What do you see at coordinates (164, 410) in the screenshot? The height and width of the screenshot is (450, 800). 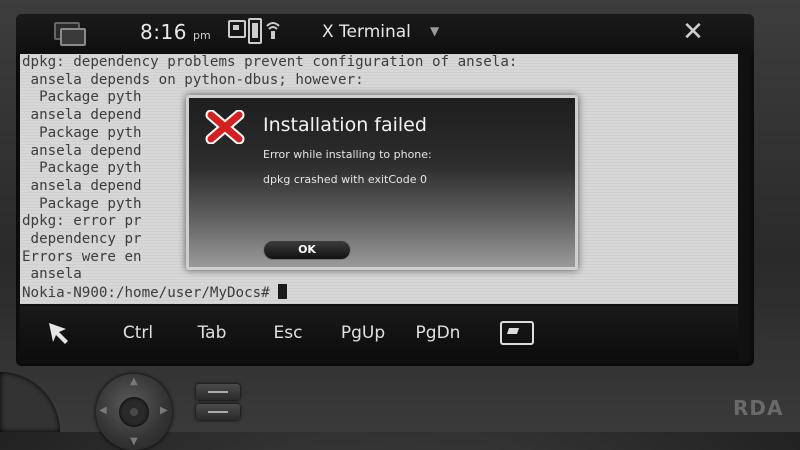 I see `dpad-right-icon: ▶` at bounding box center [164, 410].